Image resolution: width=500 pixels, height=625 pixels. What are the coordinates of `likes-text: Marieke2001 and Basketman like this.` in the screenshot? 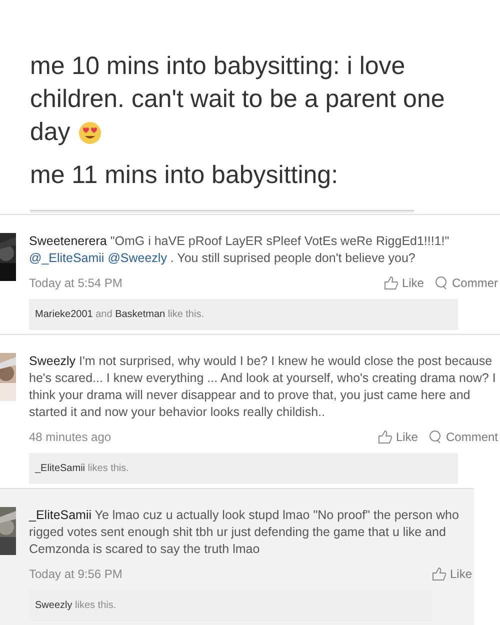 It's located at (243, 314).